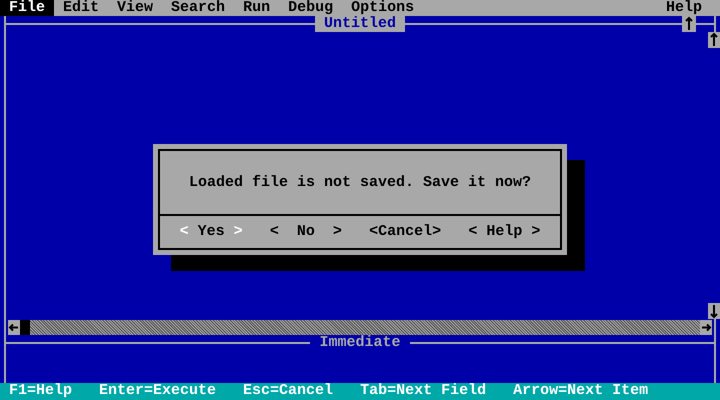 This screenshot has width=720, height=400. What do you see at coordinates (359, 24) in the screenshot?
I see `window-title: Untitled` at bounding box center [359, 24].